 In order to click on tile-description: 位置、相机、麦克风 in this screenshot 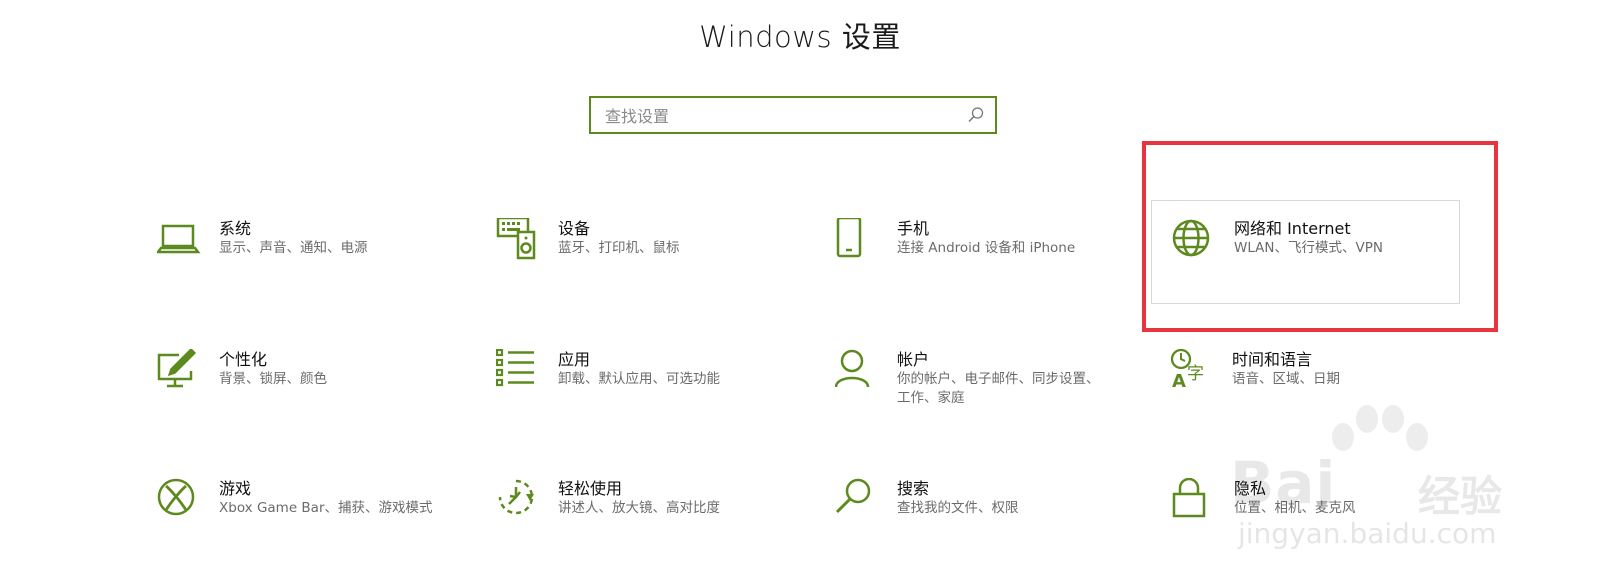, I will do `click(1295, 508)`.